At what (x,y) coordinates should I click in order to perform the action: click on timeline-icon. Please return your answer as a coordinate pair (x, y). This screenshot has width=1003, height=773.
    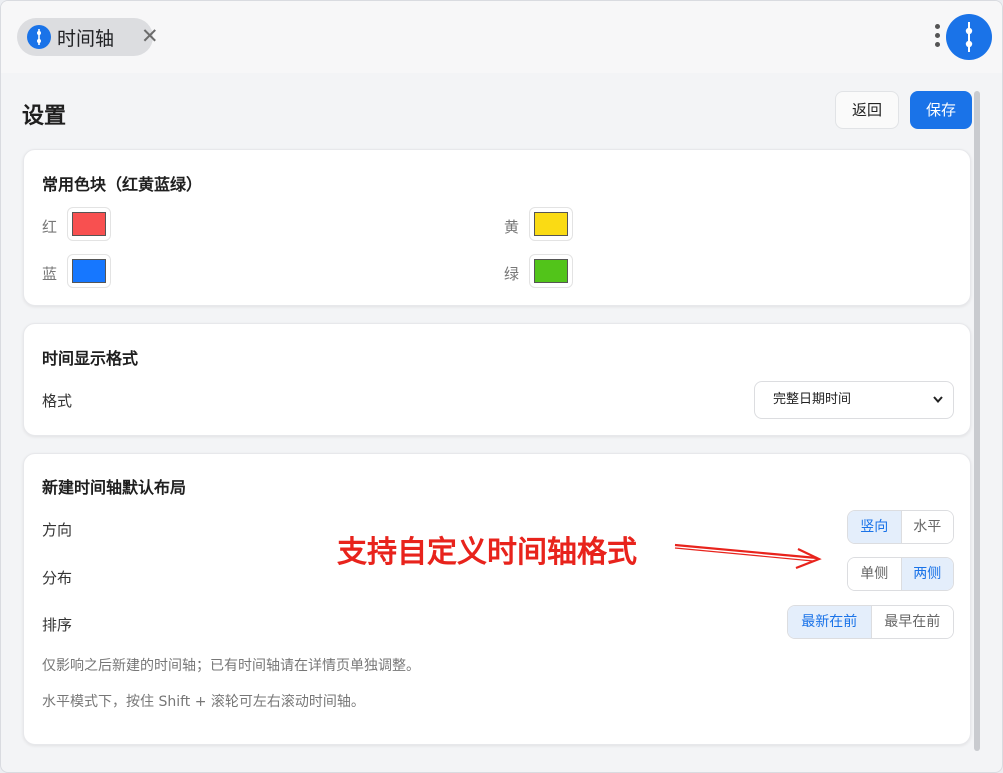
    Looking at the image, I should click on (39, 37).